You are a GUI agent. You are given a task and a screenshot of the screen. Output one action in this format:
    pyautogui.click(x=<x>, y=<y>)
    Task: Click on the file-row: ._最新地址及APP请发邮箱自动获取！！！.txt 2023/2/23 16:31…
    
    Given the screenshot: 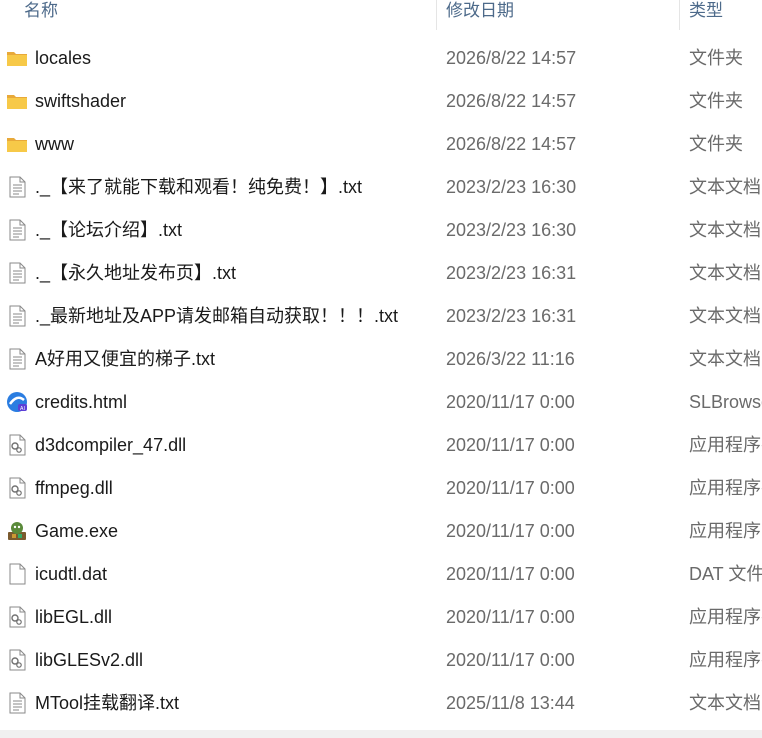 What is the action you would take?
    pyautogui.click(x=381, y=316)
    